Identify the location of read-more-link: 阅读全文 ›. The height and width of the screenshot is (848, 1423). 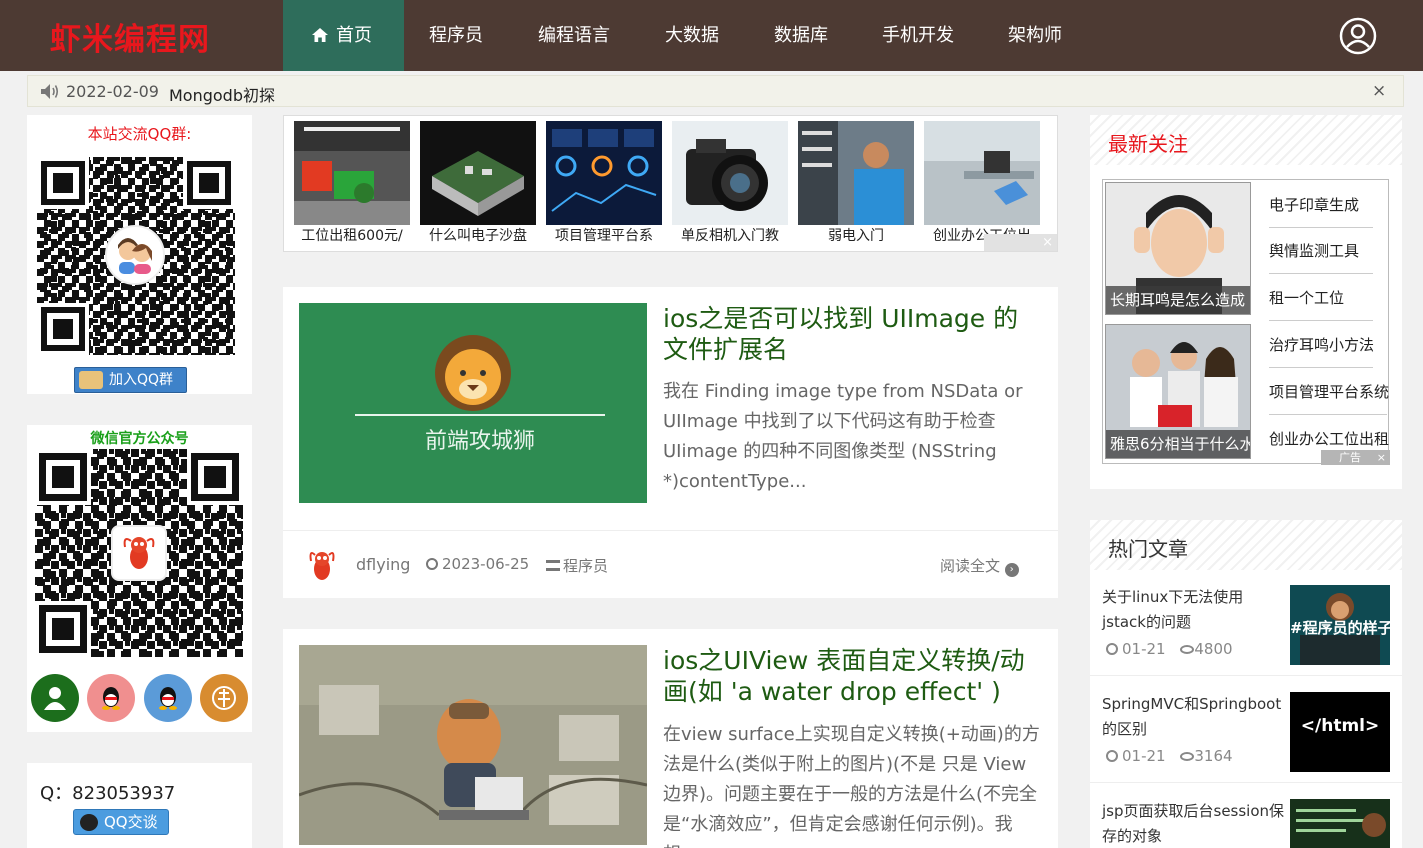
(979, 566).